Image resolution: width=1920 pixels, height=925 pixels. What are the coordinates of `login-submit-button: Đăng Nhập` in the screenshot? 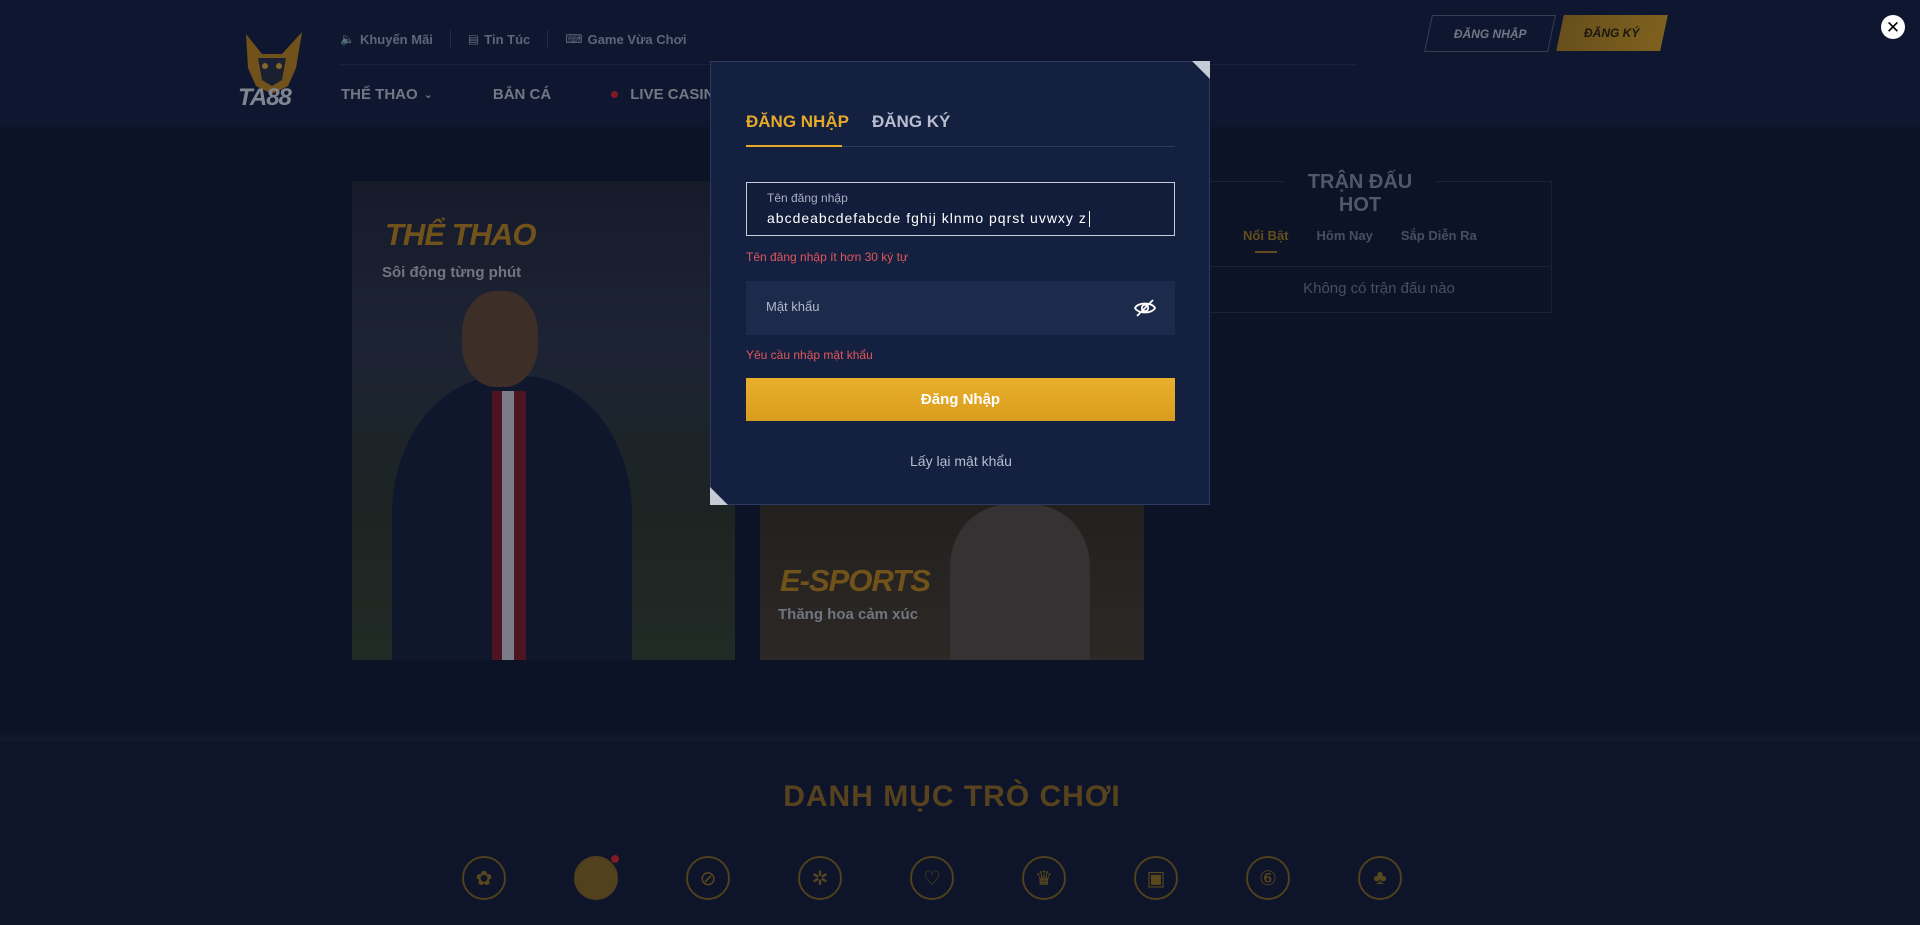 It's located at (960, 399).